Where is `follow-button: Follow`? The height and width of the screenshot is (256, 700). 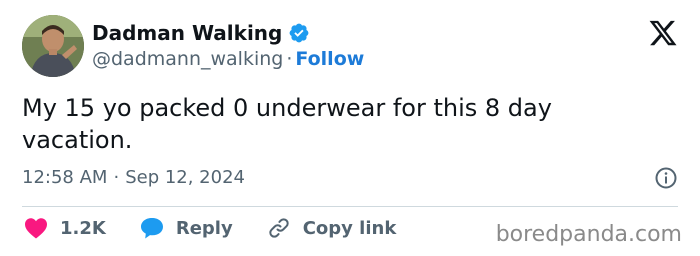 follow-button: Follow is located at coordinates (329, 59).